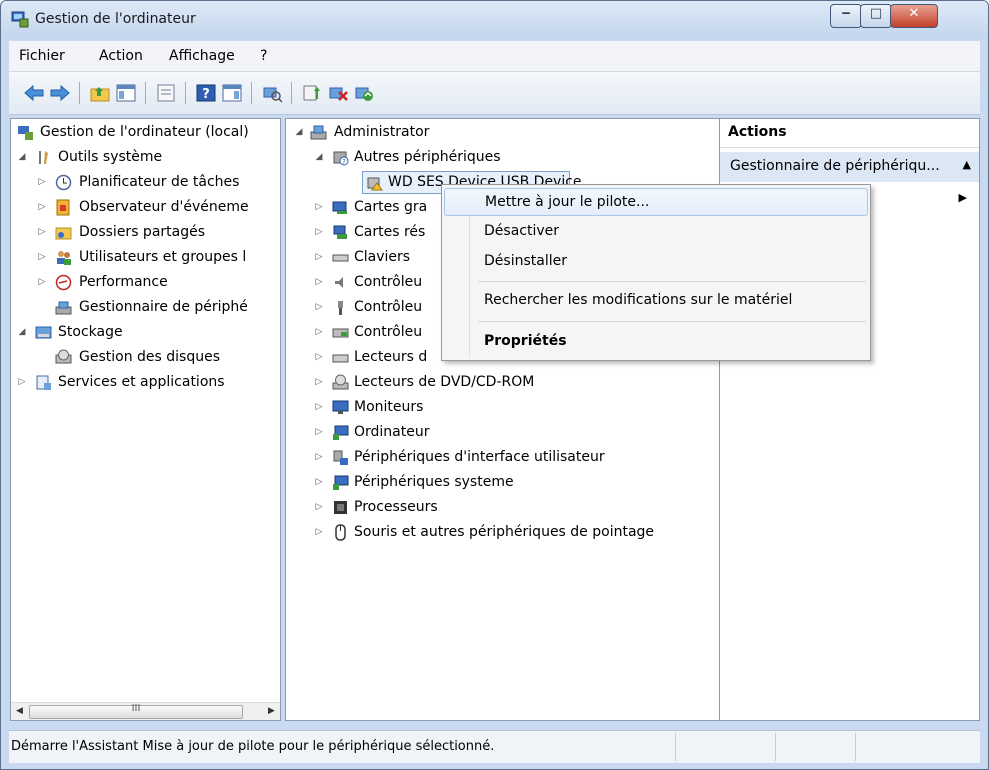 This screenshot has width=989, height=770. Describe the element at coordinates (340, 308) in the screenshot. I see `usb-controller-icon` at that location.